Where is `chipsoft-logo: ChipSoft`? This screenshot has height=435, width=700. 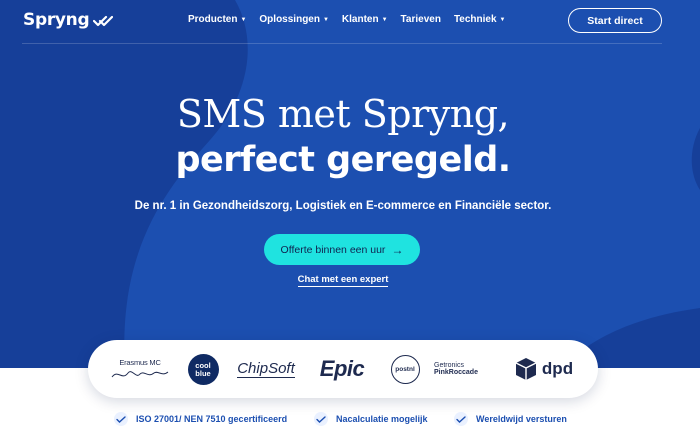
chipsoft-logo: ChipSoft is located at coordinates (266, 369).